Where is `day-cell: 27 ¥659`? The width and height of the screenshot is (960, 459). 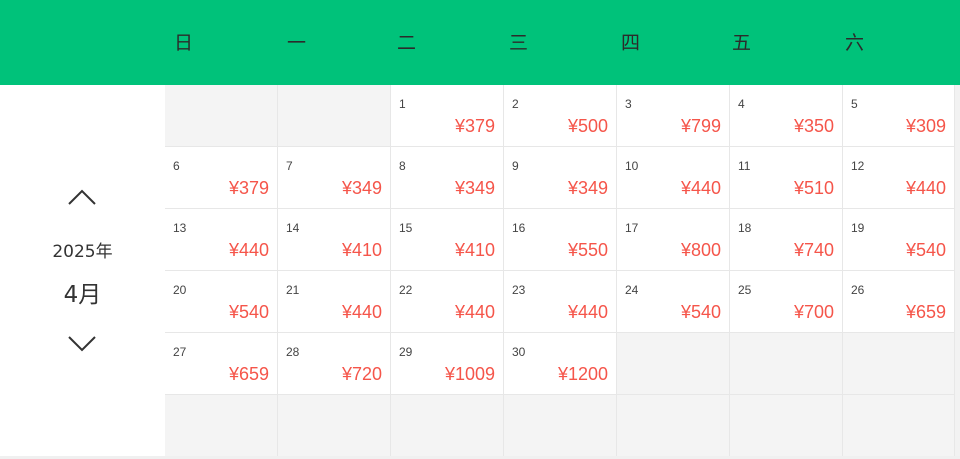
day-cell: 27 ¥659 is located at coordinates (221, 364).